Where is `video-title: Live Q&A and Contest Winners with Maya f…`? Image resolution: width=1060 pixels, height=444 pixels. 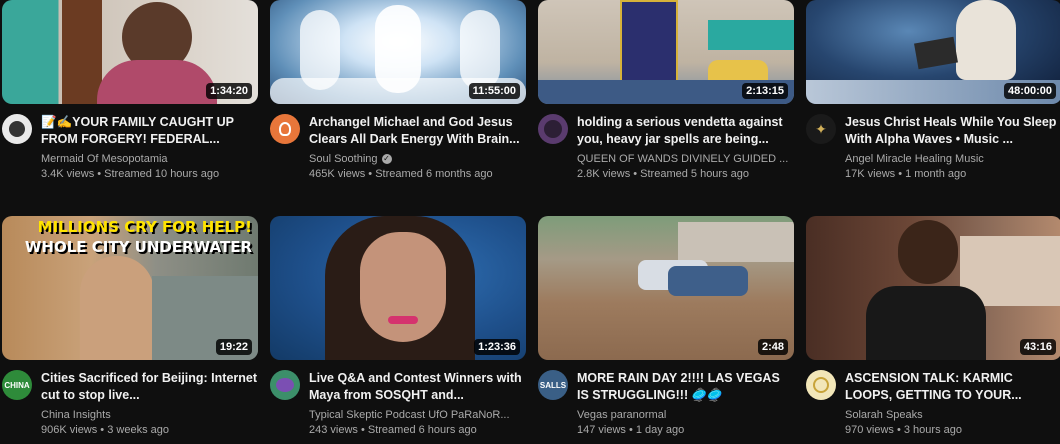
video-title: Live Q&A and Contest Winners with Maya f… is located at coordinates (417, 387).